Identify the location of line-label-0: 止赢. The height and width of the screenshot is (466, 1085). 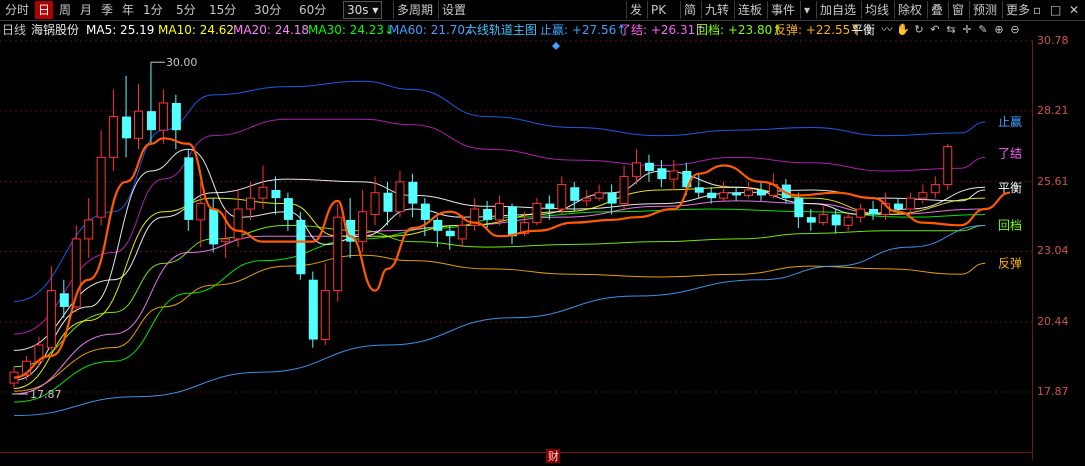
(1010, 121).